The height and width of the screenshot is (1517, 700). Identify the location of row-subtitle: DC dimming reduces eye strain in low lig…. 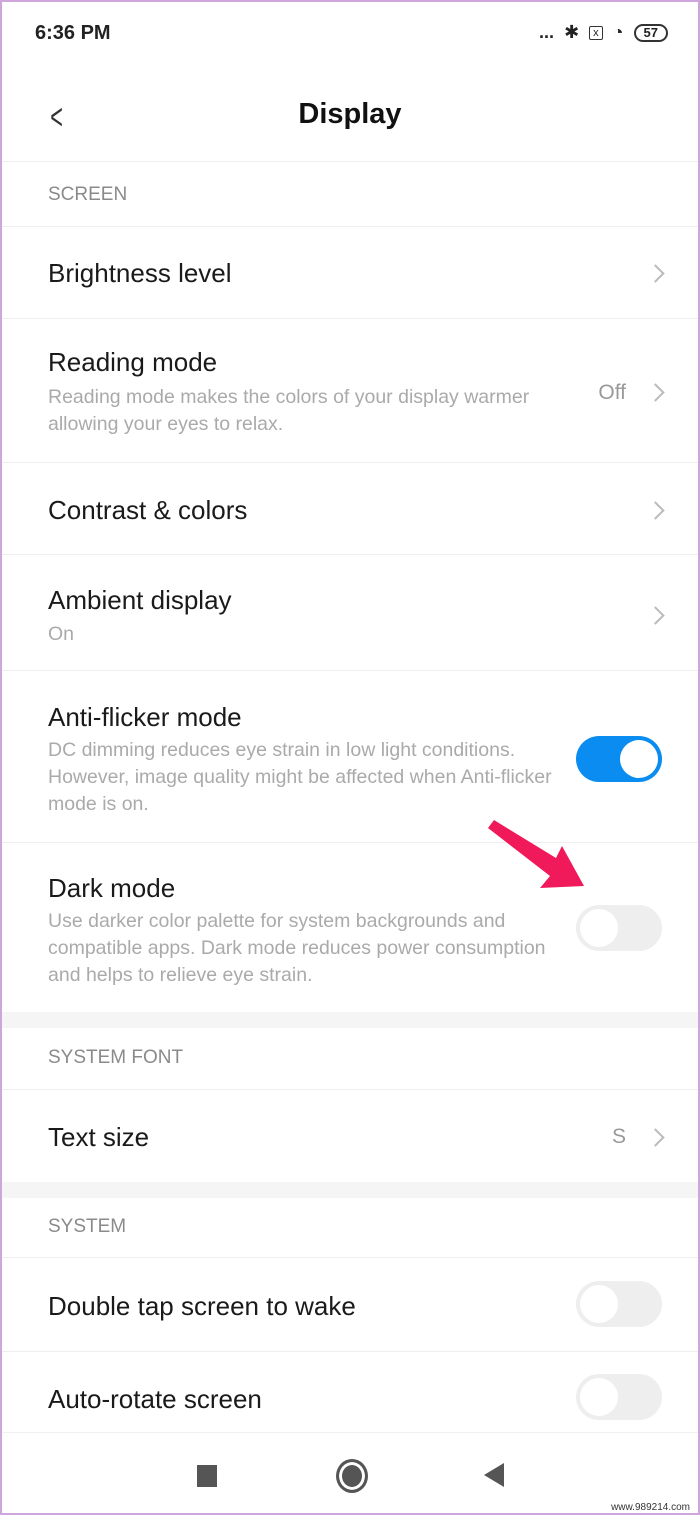
(300, 777).